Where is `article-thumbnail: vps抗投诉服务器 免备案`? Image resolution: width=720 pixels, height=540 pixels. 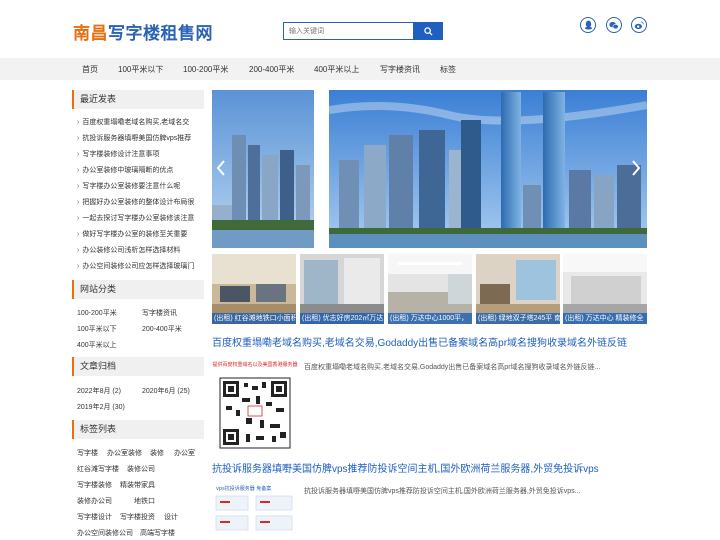 article-thumbnail: vps抗投诉服务器 免备案 is located at coordinates (255, 511).